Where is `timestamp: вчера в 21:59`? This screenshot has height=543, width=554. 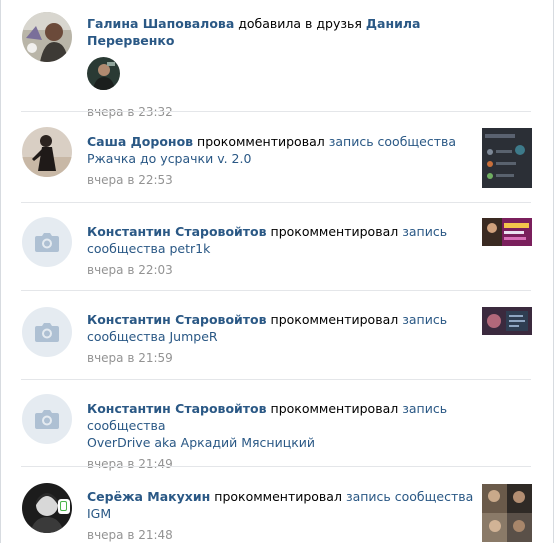 timestamp: вчера в 21:59 is located at coordinates (282, 358).